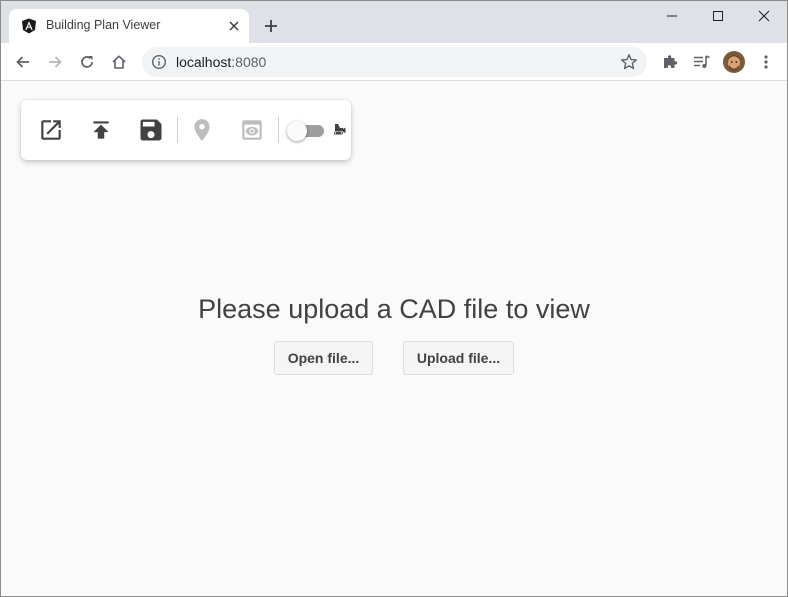 The height and width of the screenshot is (597, 788). I want to click on media-queue-button, so click(702, 62).